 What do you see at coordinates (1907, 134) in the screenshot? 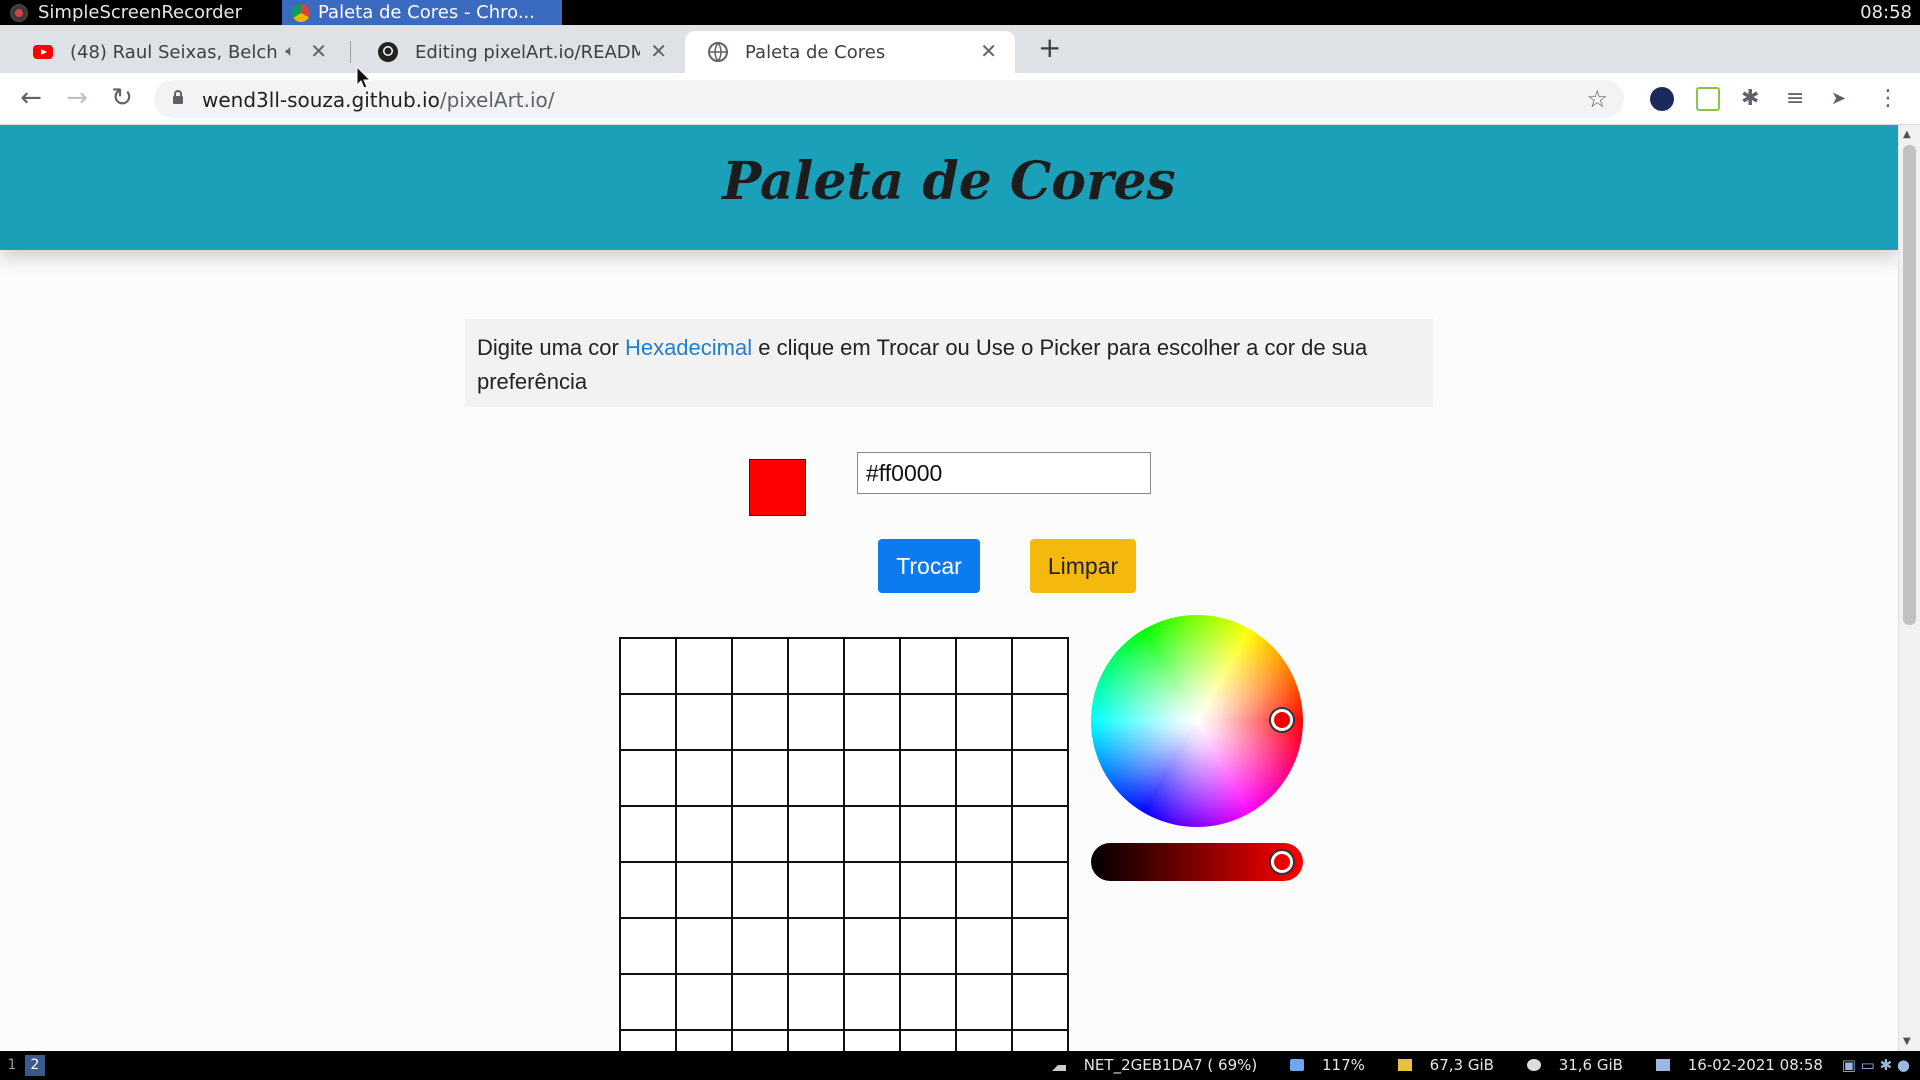
I see `scroll-up-arrow-icon: ▲` at bounding box center [1907, 134].